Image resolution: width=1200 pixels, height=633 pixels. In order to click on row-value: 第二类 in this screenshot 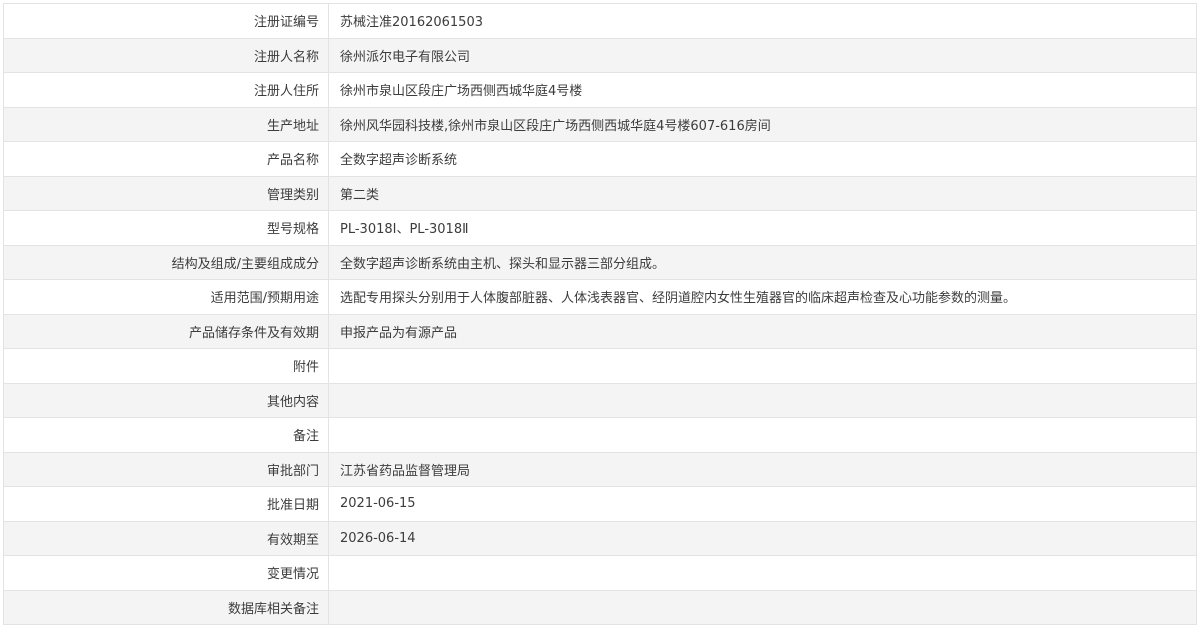, I will do `click(762, 193)`.